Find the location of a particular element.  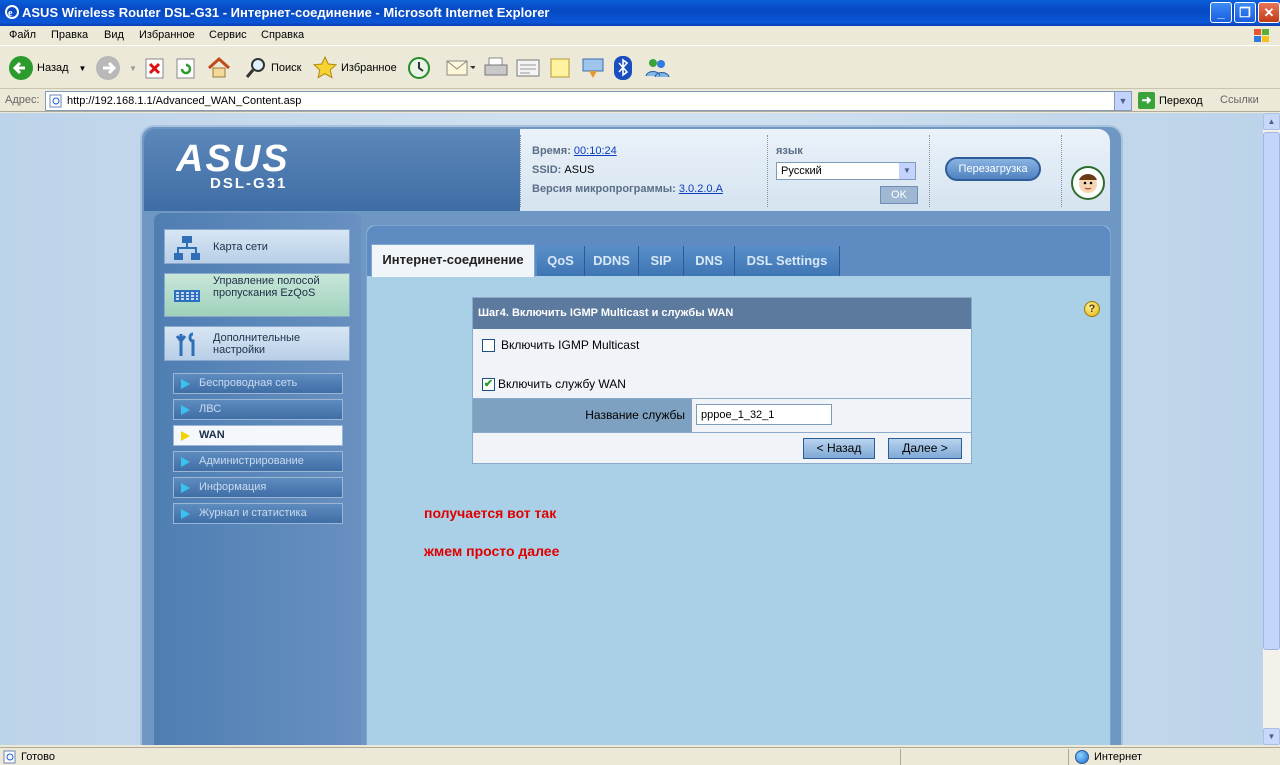

favorites-button: Избранное is located at coordinates (354, 68).